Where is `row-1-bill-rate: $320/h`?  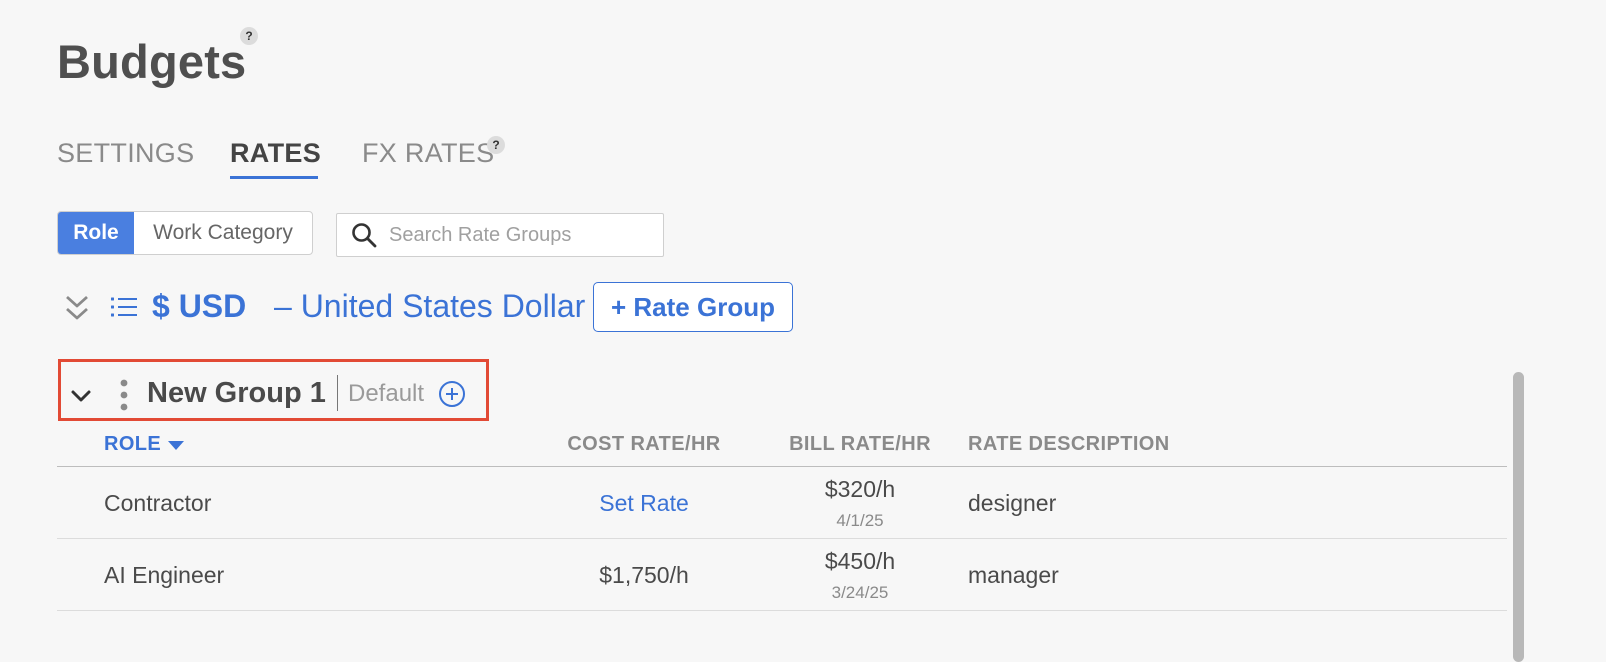 row-1-bill-rate: $320/h is located at coordinates (860, 489).